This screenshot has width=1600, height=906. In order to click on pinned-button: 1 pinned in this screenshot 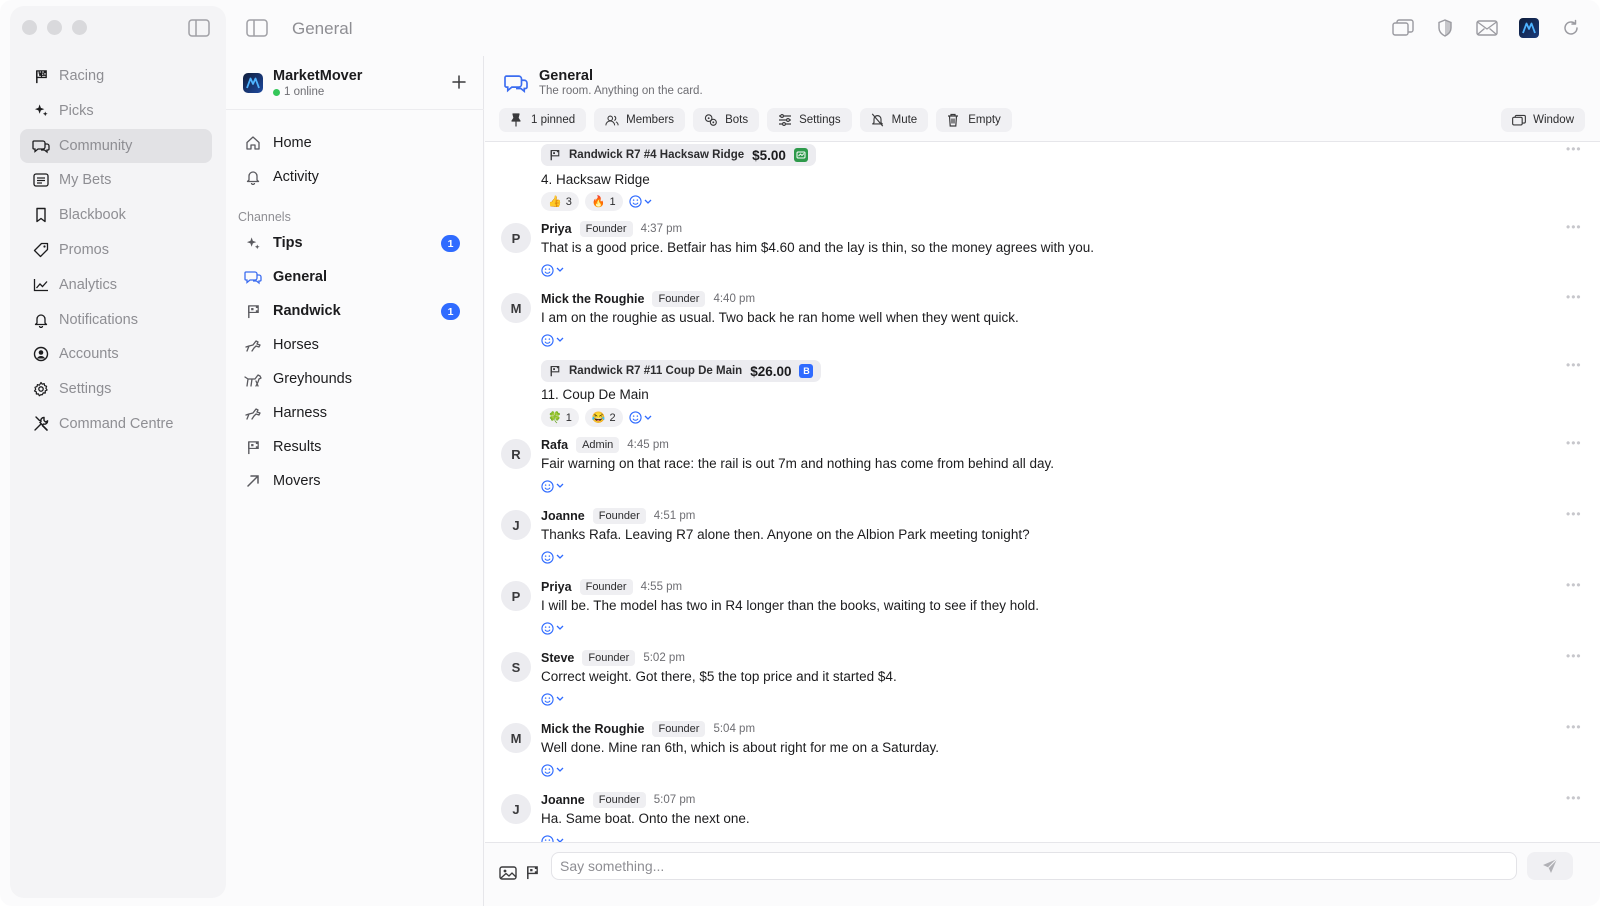, I will do `click(543, 120)`.